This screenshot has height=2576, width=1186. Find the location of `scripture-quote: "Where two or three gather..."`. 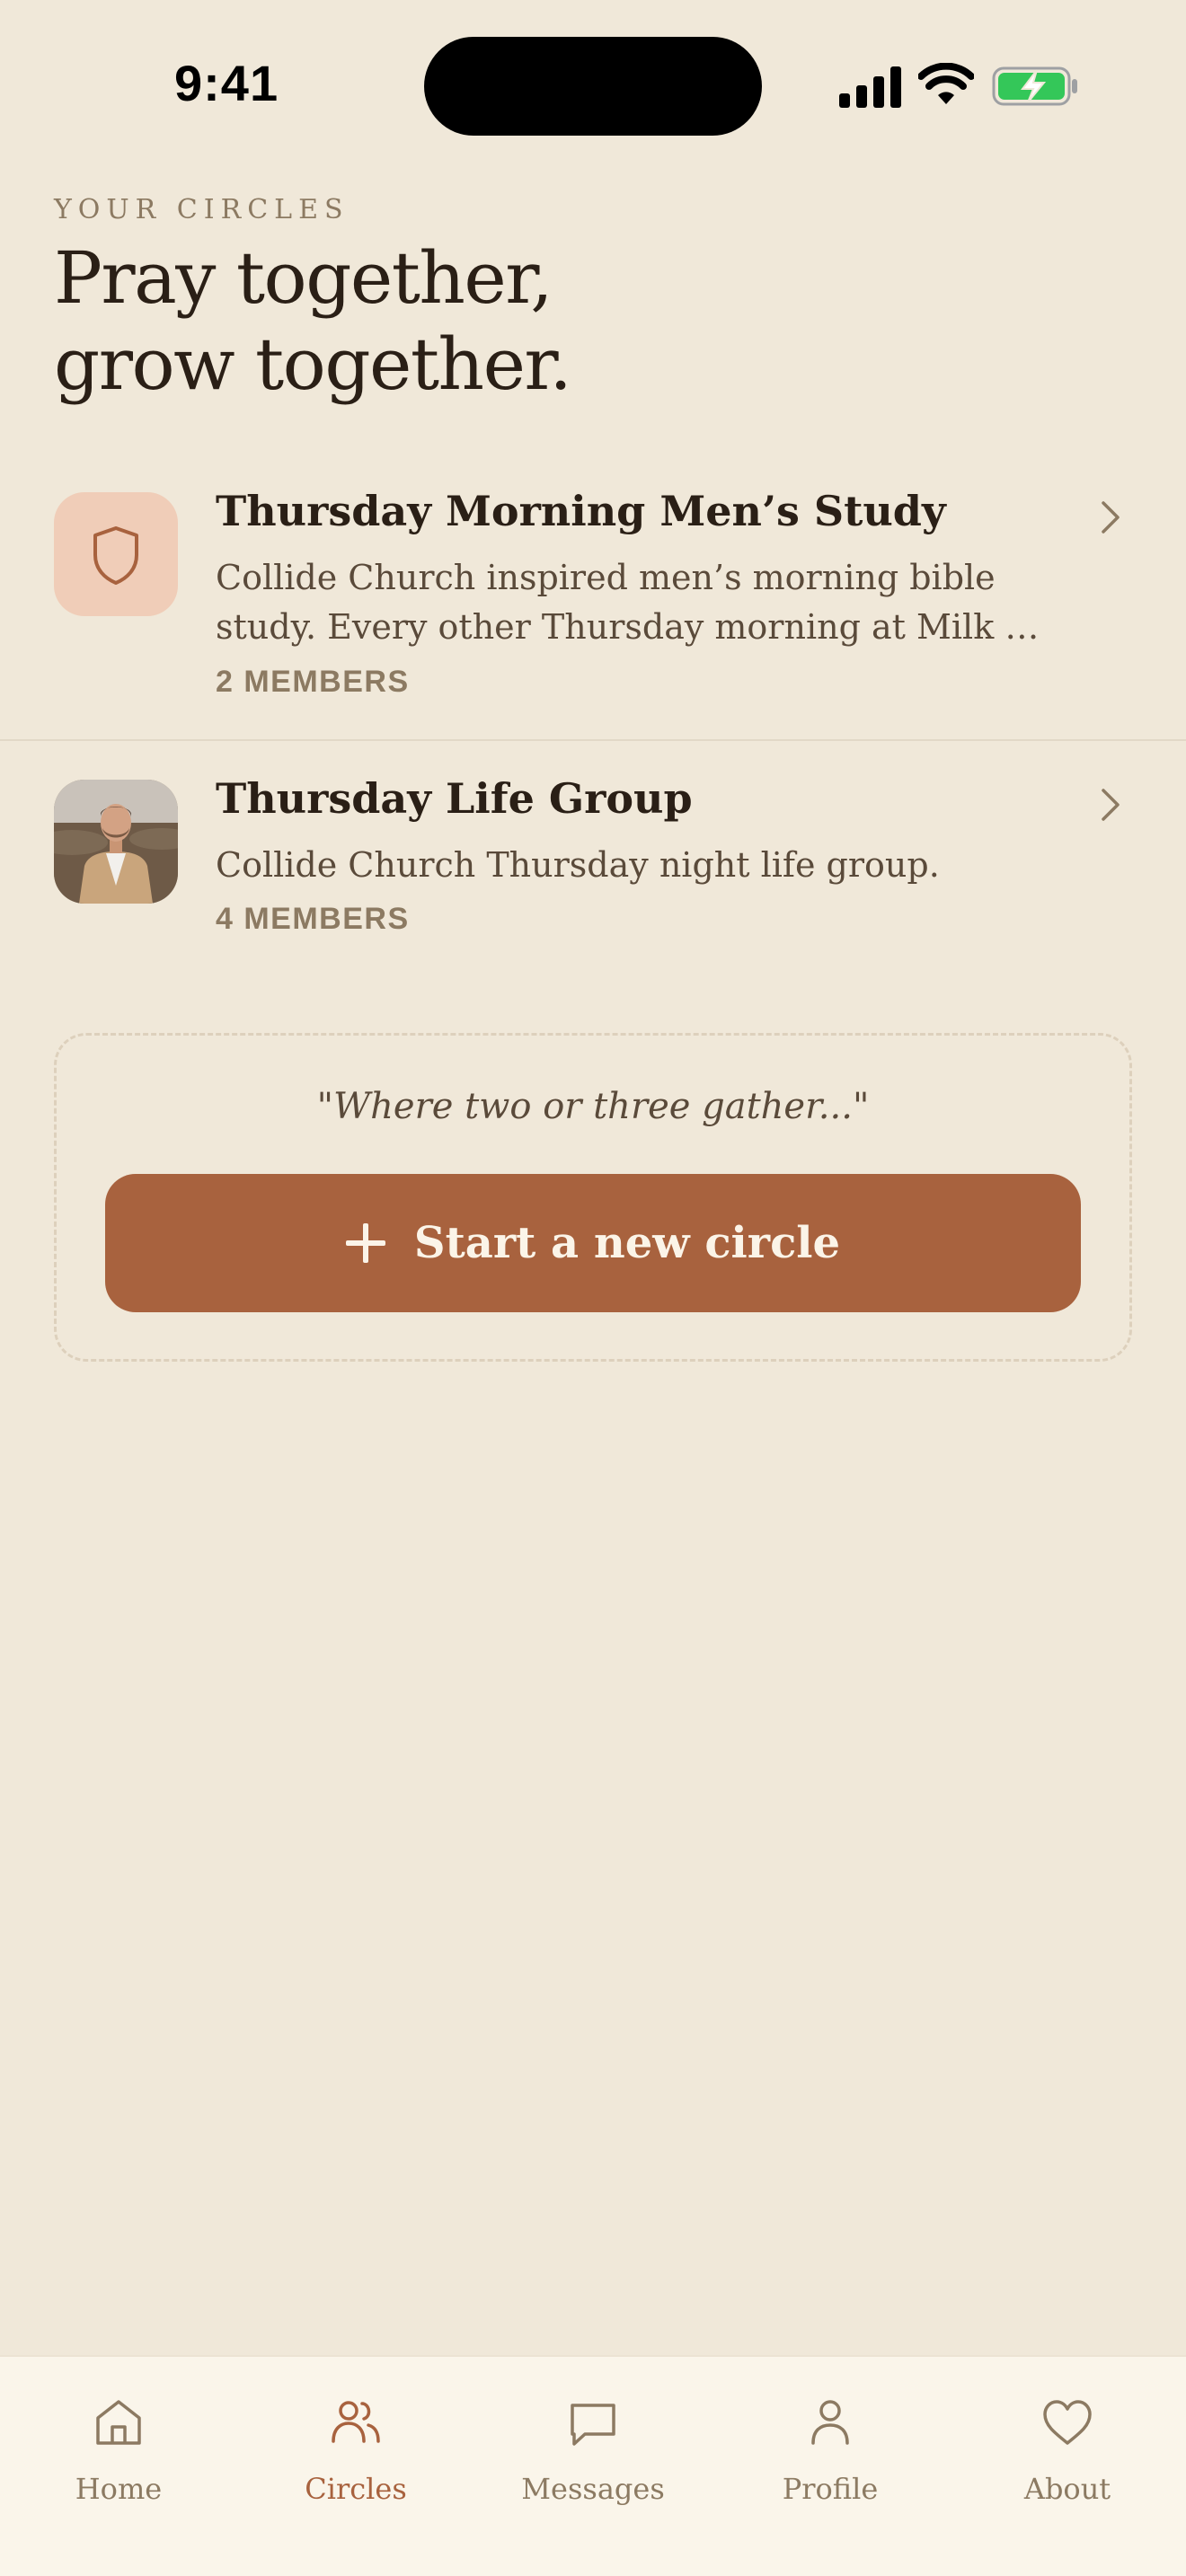

scripture-quote: "Where two or three gather..." is located at coordinates (593, 1106).